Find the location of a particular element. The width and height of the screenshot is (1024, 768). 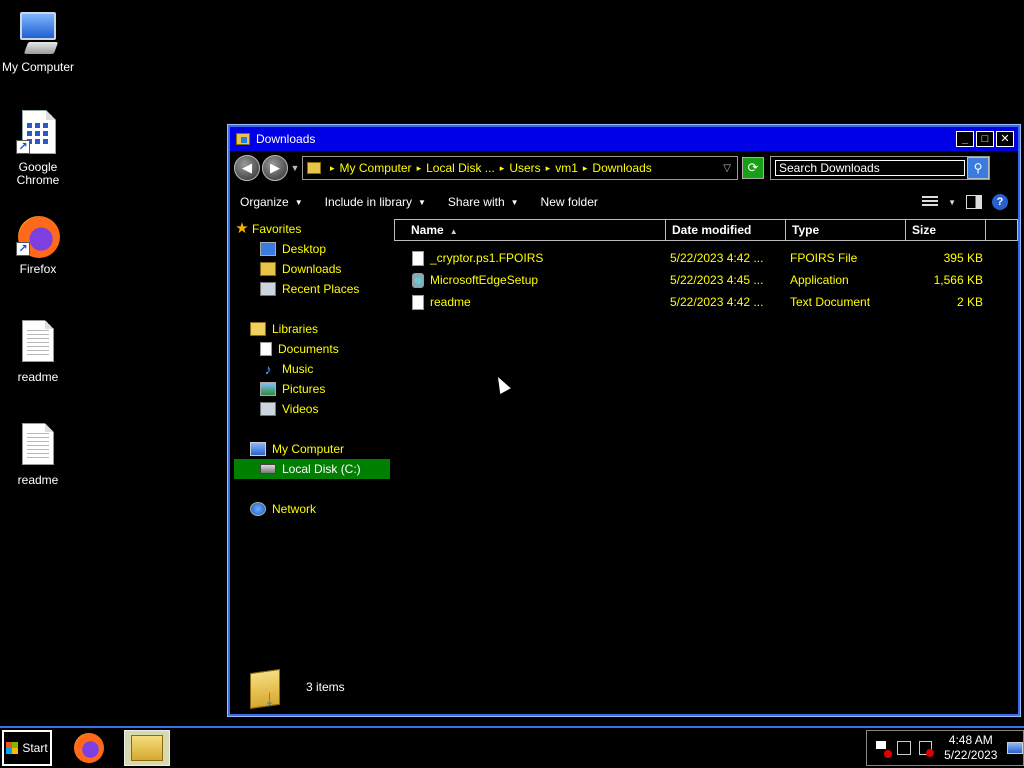

desktop-icon-google-chrome: ↗ Google Chrome is located at coordinates (38, 148).